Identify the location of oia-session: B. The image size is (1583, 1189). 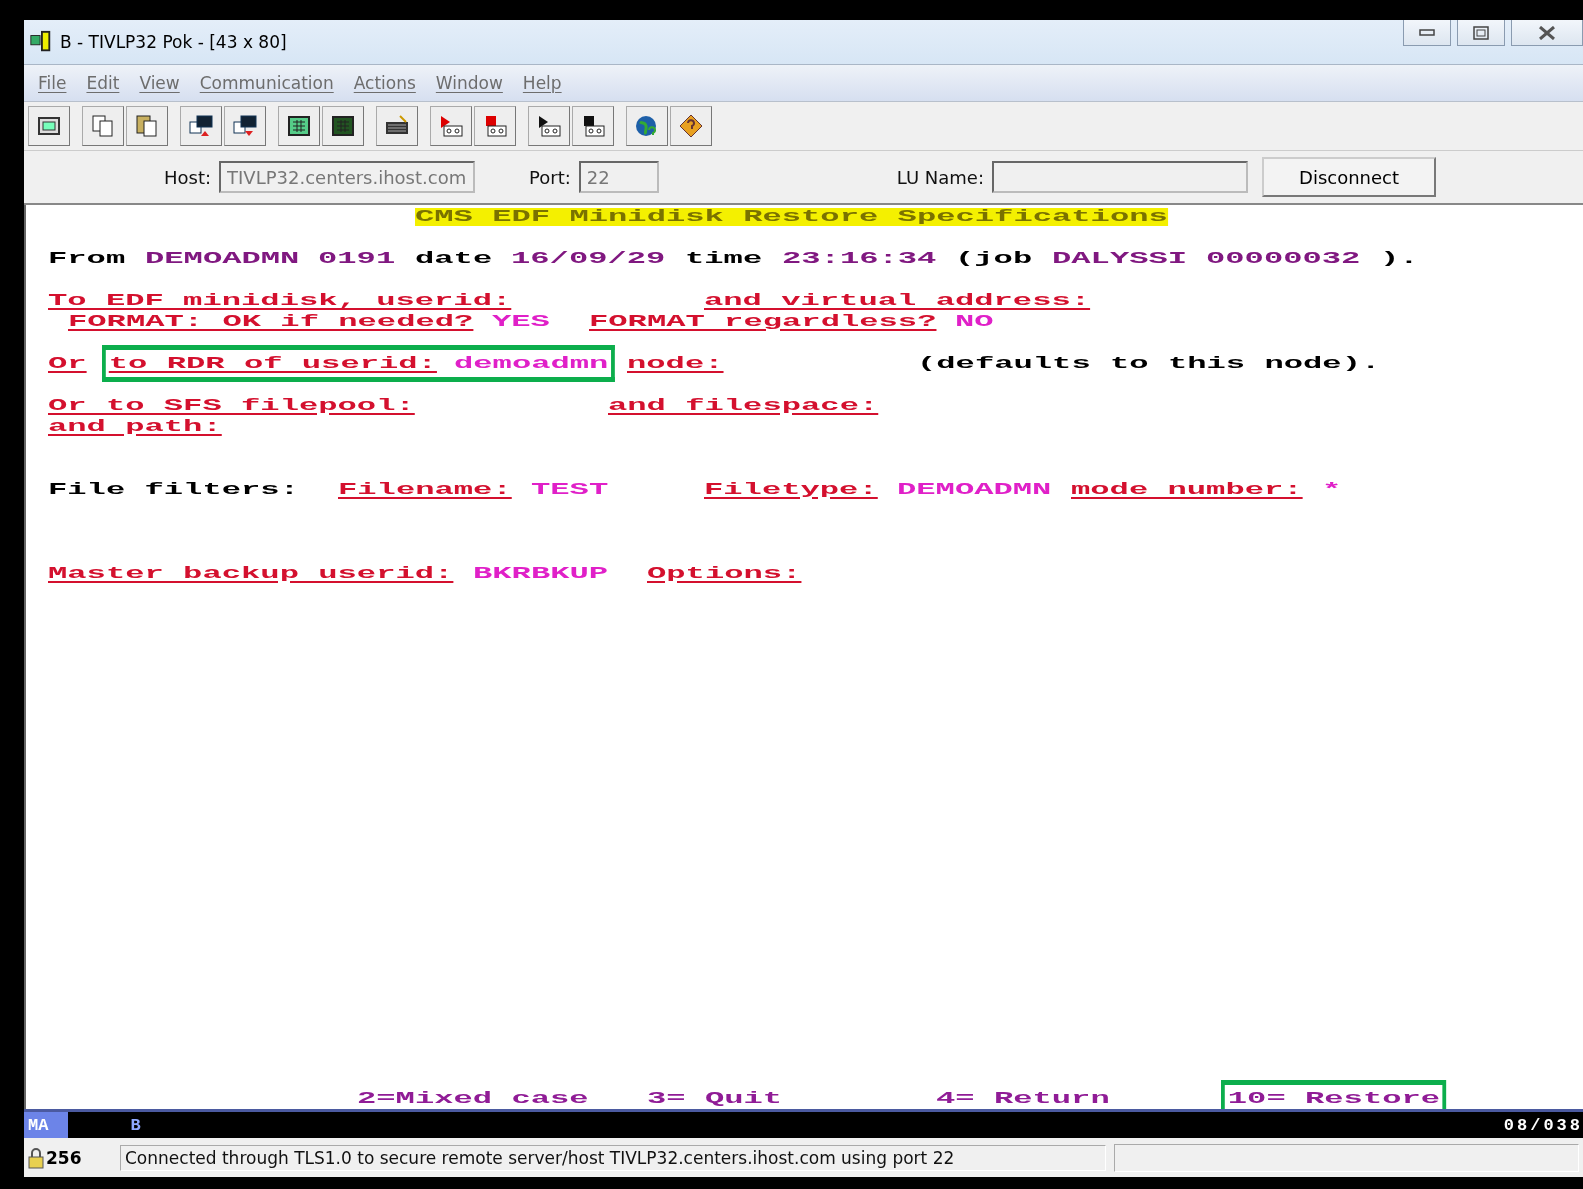
(136, 1125).